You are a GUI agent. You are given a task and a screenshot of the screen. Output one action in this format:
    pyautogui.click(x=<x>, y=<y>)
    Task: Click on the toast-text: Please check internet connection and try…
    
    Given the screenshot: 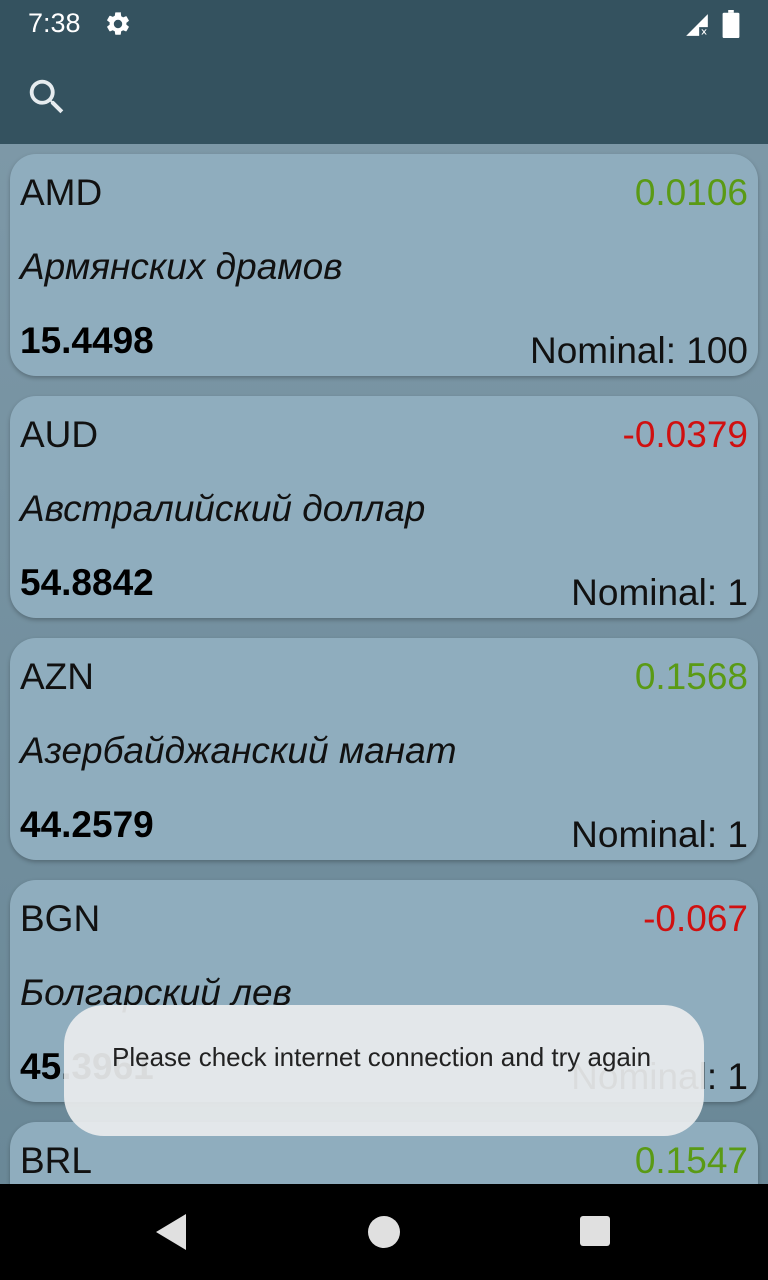 What is the action you would take?
    pyautogui.click(x=382, y=1057)
    